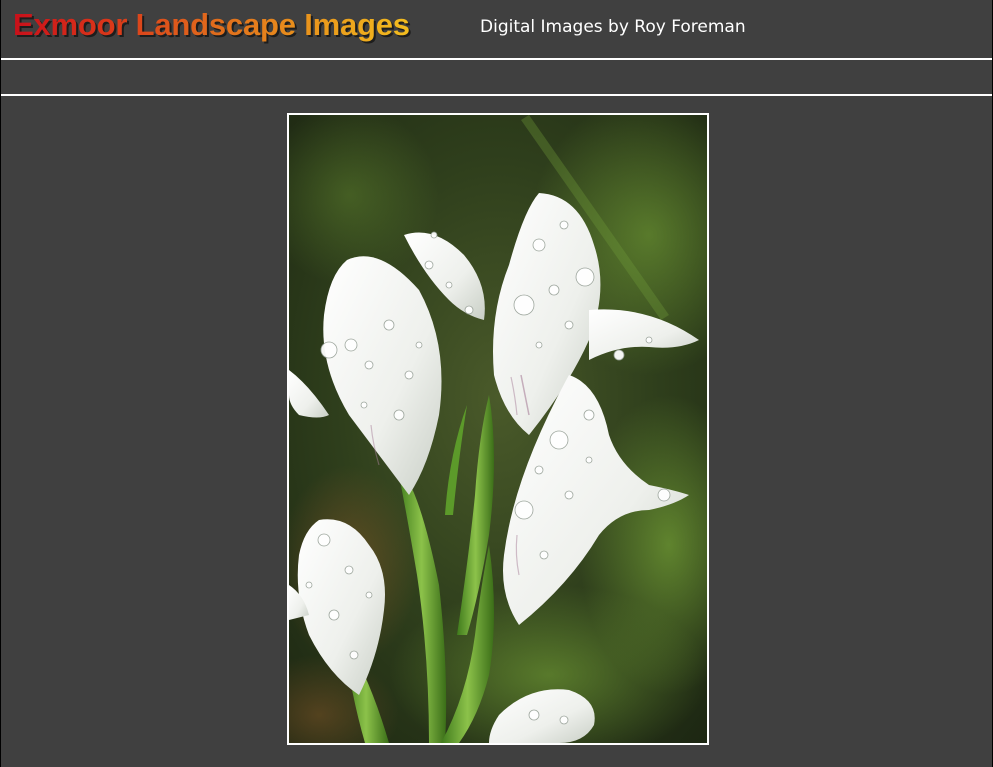  I want to click on navigation-bar, so click(496, 78).